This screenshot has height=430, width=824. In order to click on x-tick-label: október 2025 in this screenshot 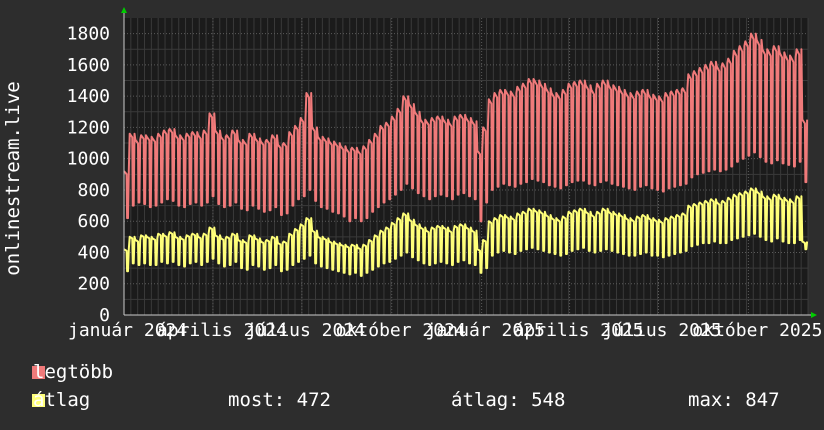, I will do `click(757, 330)`.